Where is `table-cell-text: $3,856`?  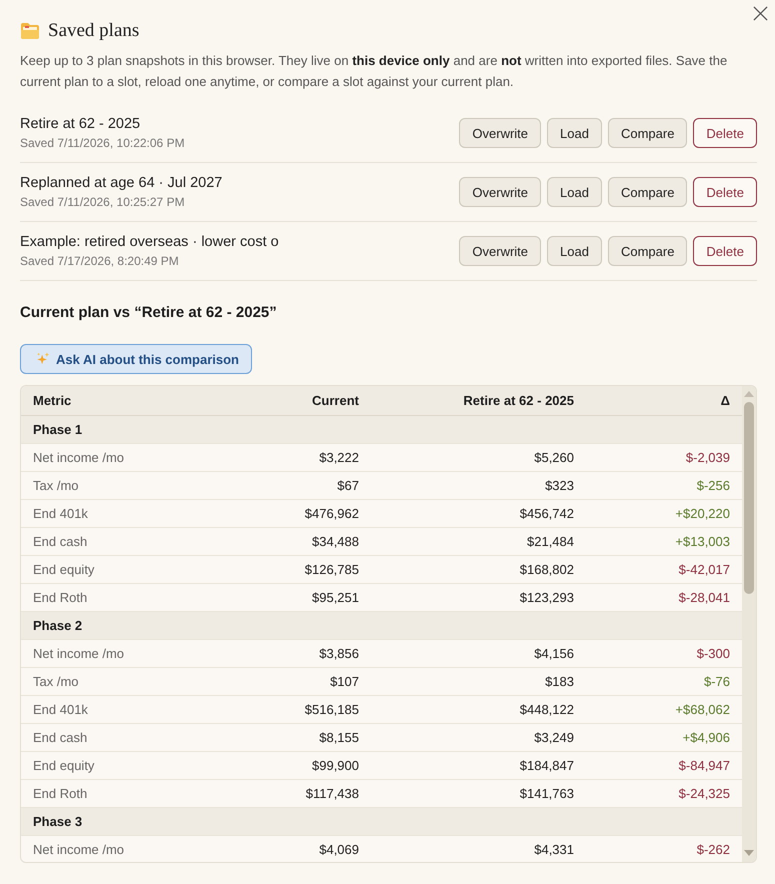
table-cell-text: $3,856 is located at coordinates (339, 654).